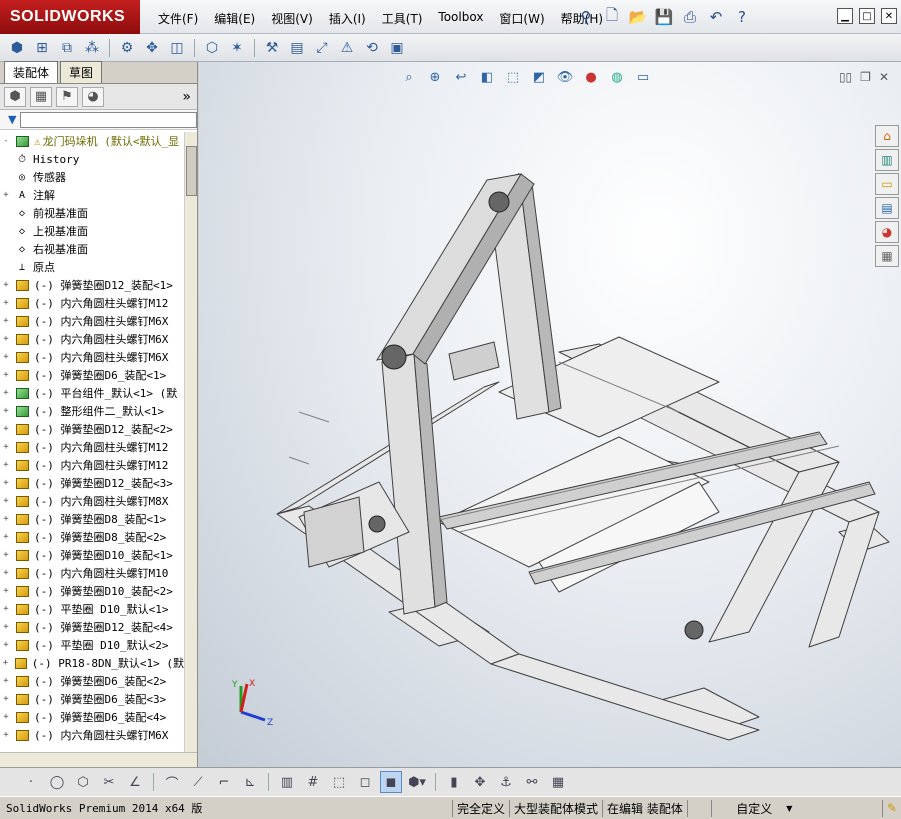  What do you see at coordinates (92, 48) in the screenshot?
I see `pattern-icon: ⁂` at bounding box center [92, 48].